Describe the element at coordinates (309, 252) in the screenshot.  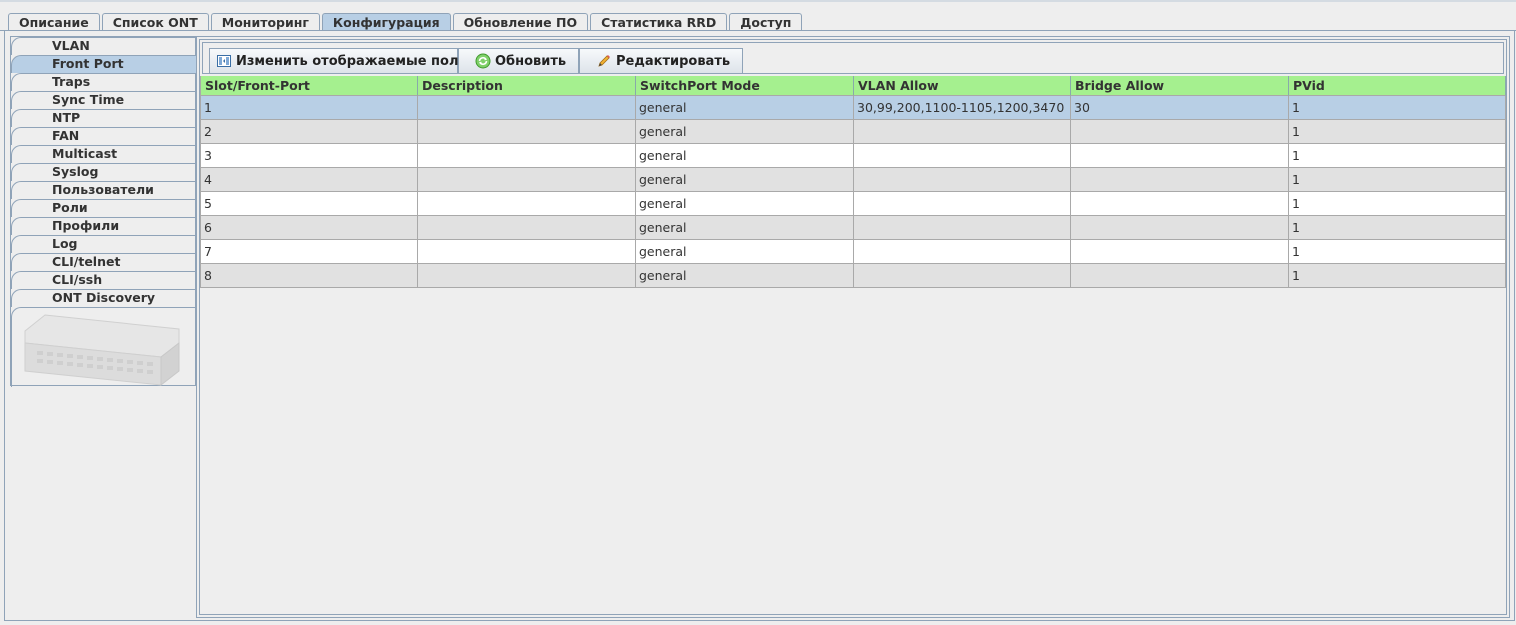
I see `cell-slot-front-port: 7` at that location.